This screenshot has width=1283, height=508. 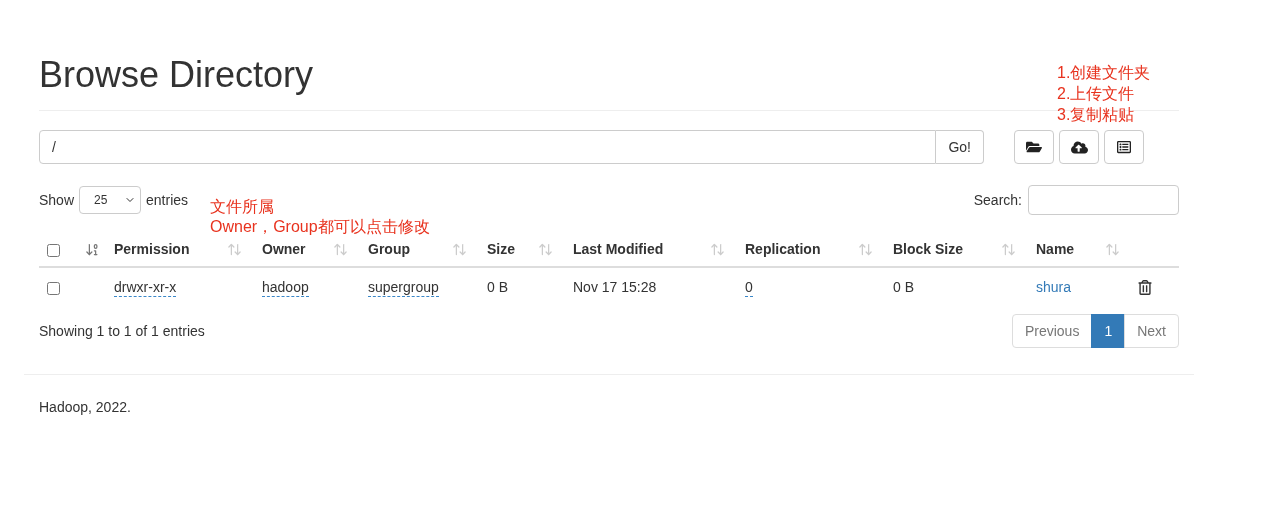 I want to click on column-header: Name, so click(x=1055, y=249).